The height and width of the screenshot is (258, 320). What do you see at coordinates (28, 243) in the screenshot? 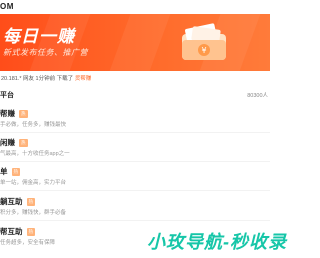
I see `item-desc: 任务超多，安全有保障` at bounding box center [28, 243].